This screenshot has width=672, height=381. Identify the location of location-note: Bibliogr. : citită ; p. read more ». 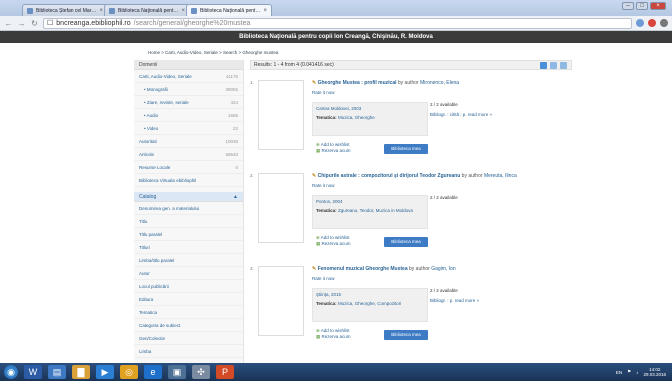
(461, 114).